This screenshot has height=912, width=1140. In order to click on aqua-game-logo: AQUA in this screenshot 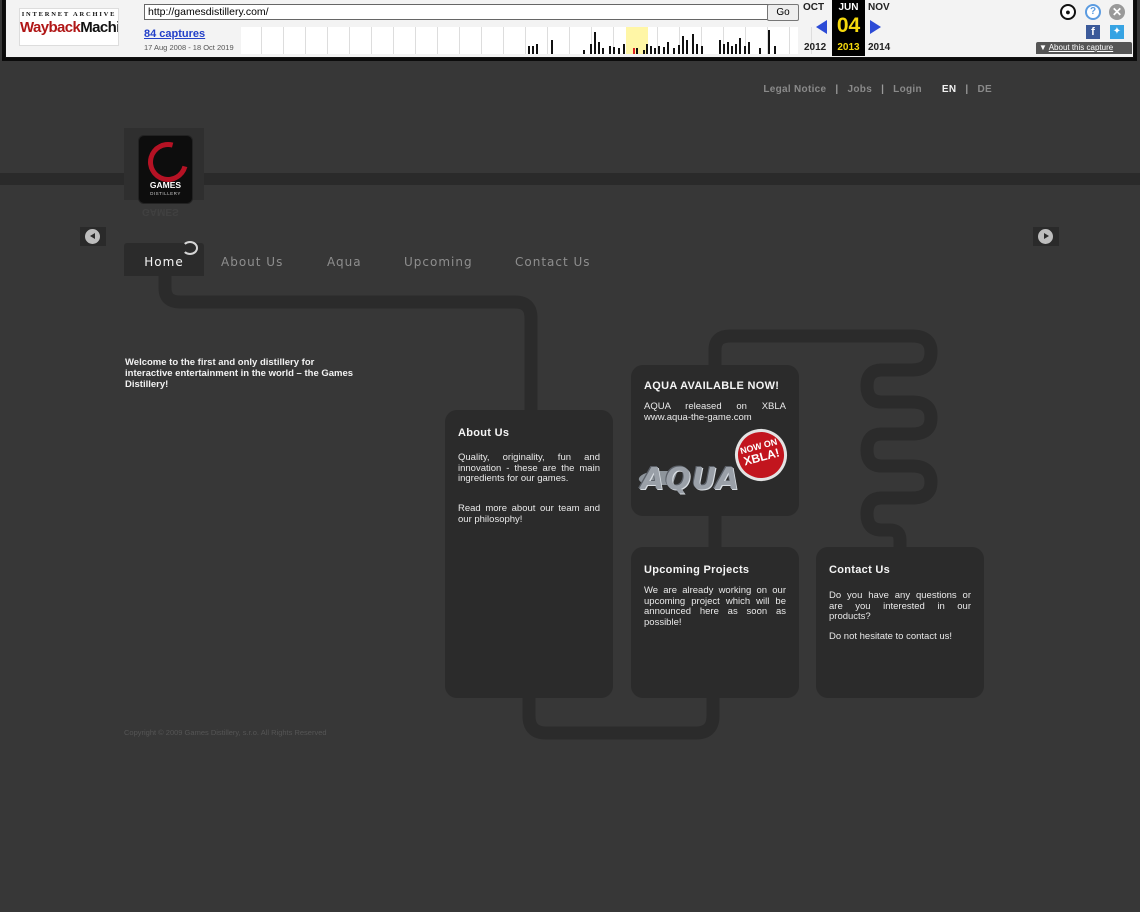, I will do `click(690, 479)`.